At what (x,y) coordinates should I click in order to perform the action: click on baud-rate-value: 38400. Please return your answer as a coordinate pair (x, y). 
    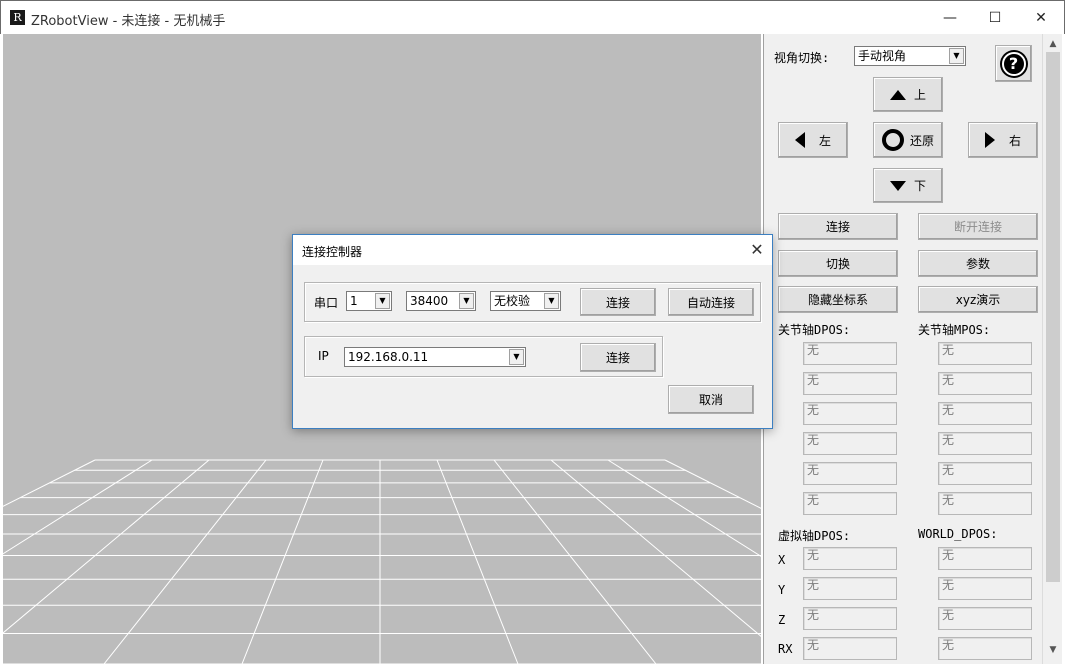
    Looking at the image, I should click on (429, 301).